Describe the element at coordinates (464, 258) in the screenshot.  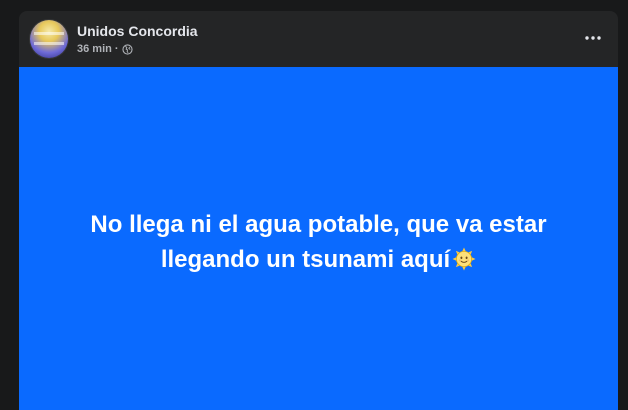
I see `sun-with-face-emoji-icon` at that location.